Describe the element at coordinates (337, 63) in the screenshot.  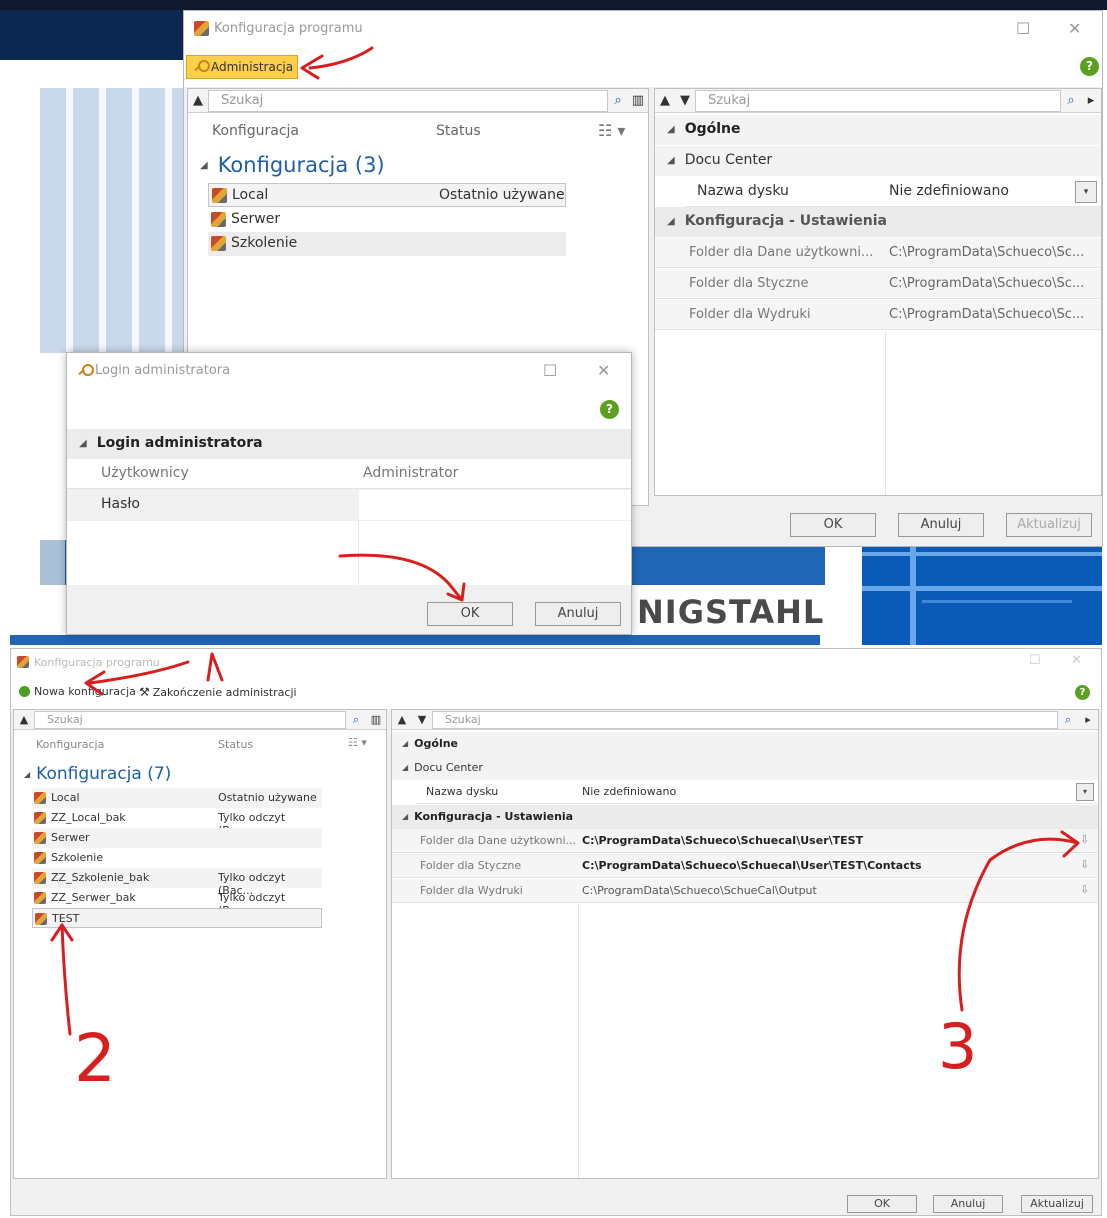
I see `arrow-admin-button` at that location.